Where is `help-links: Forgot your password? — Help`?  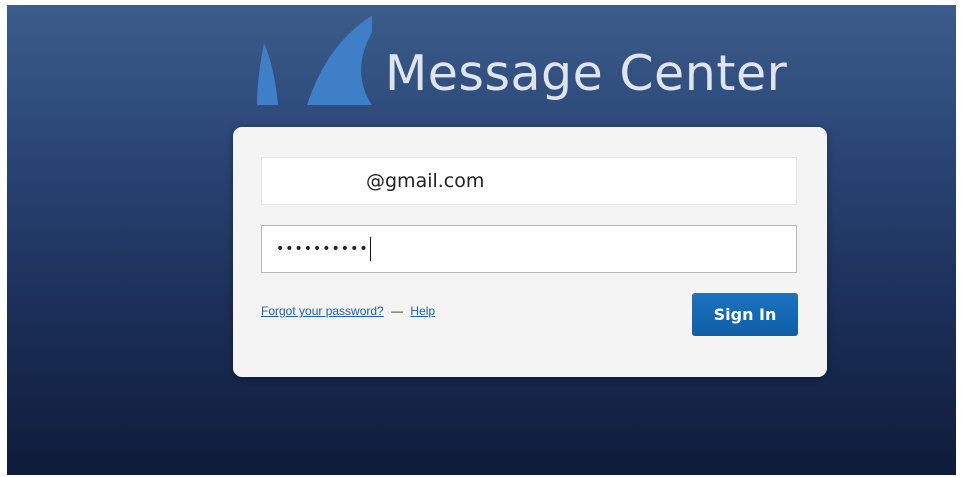 help-links: Forgot your password? — Help is located at coordinates (348, 311).